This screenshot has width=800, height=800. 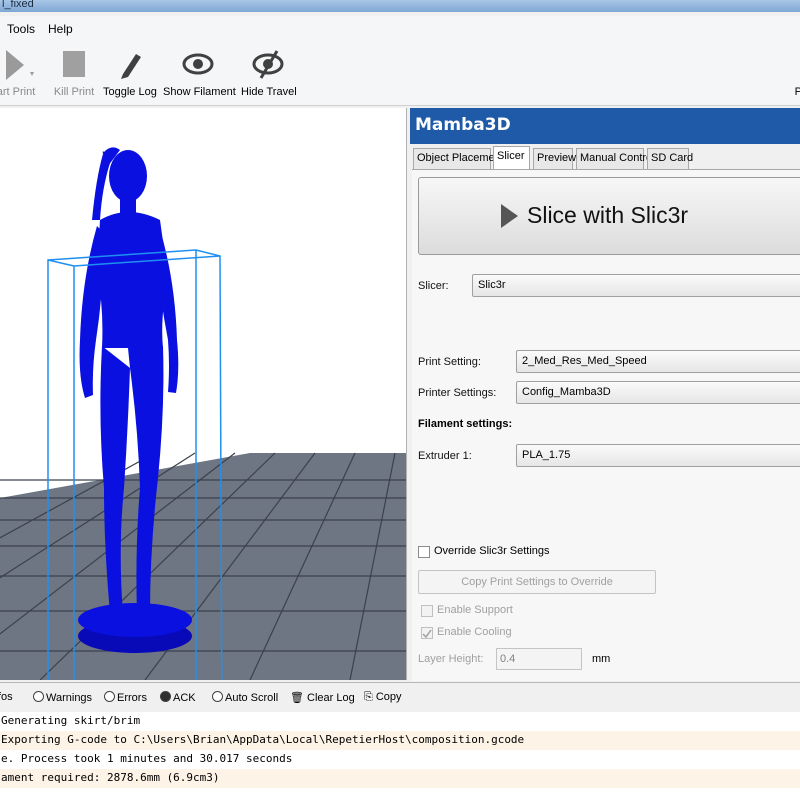 I want to click on slice-button: Slice with Slic3r, so click(x=609, y=216).